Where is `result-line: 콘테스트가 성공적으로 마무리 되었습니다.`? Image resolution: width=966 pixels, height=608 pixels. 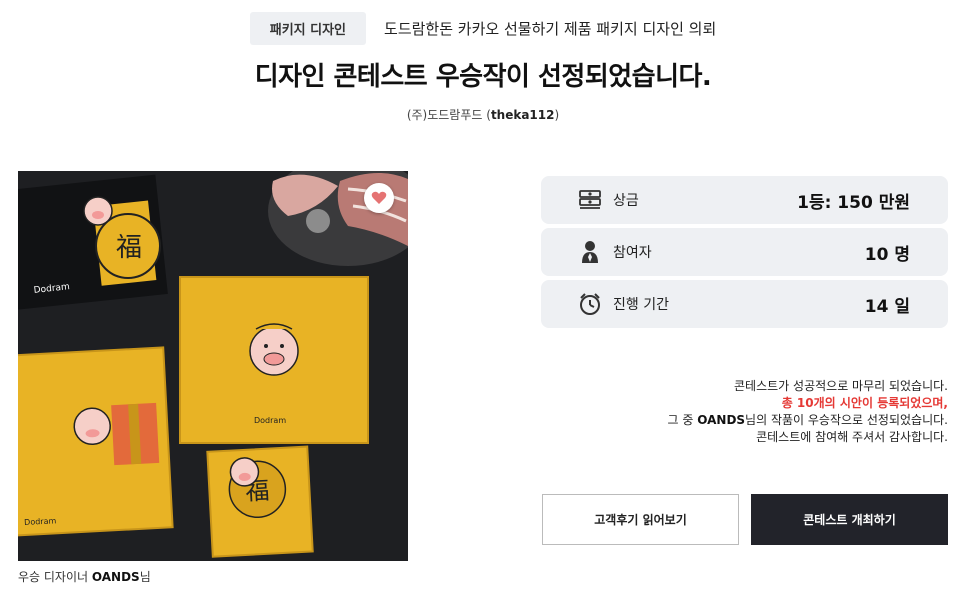
result-line: 콘테스트가 성공적으로 마무리 되었습니다. is located at coordinates (841, 386).